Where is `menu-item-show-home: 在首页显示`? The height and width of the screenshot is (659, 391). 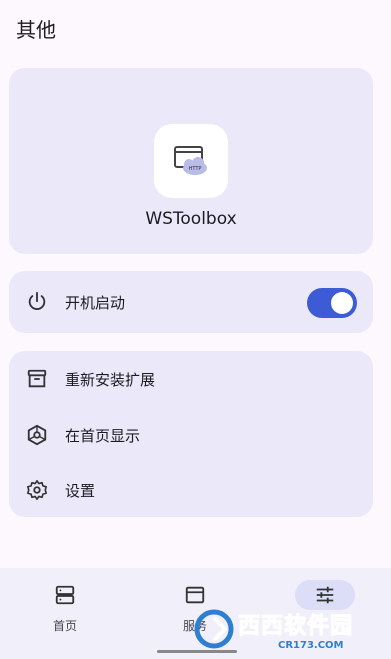
menu-item-show-home: 在首页显示 is located at coordinates (191, 435).